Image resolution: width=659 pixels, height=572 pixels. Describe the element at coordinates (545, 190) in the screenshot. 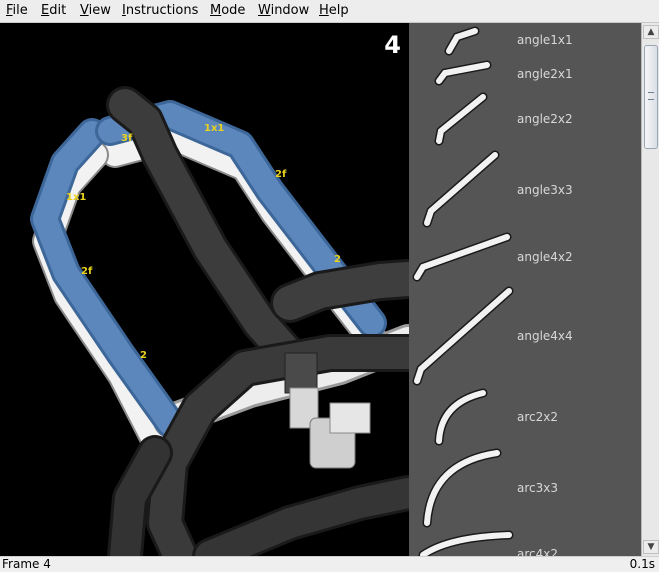

I see `palette-item-angle3x3: angle3x3` at that location.